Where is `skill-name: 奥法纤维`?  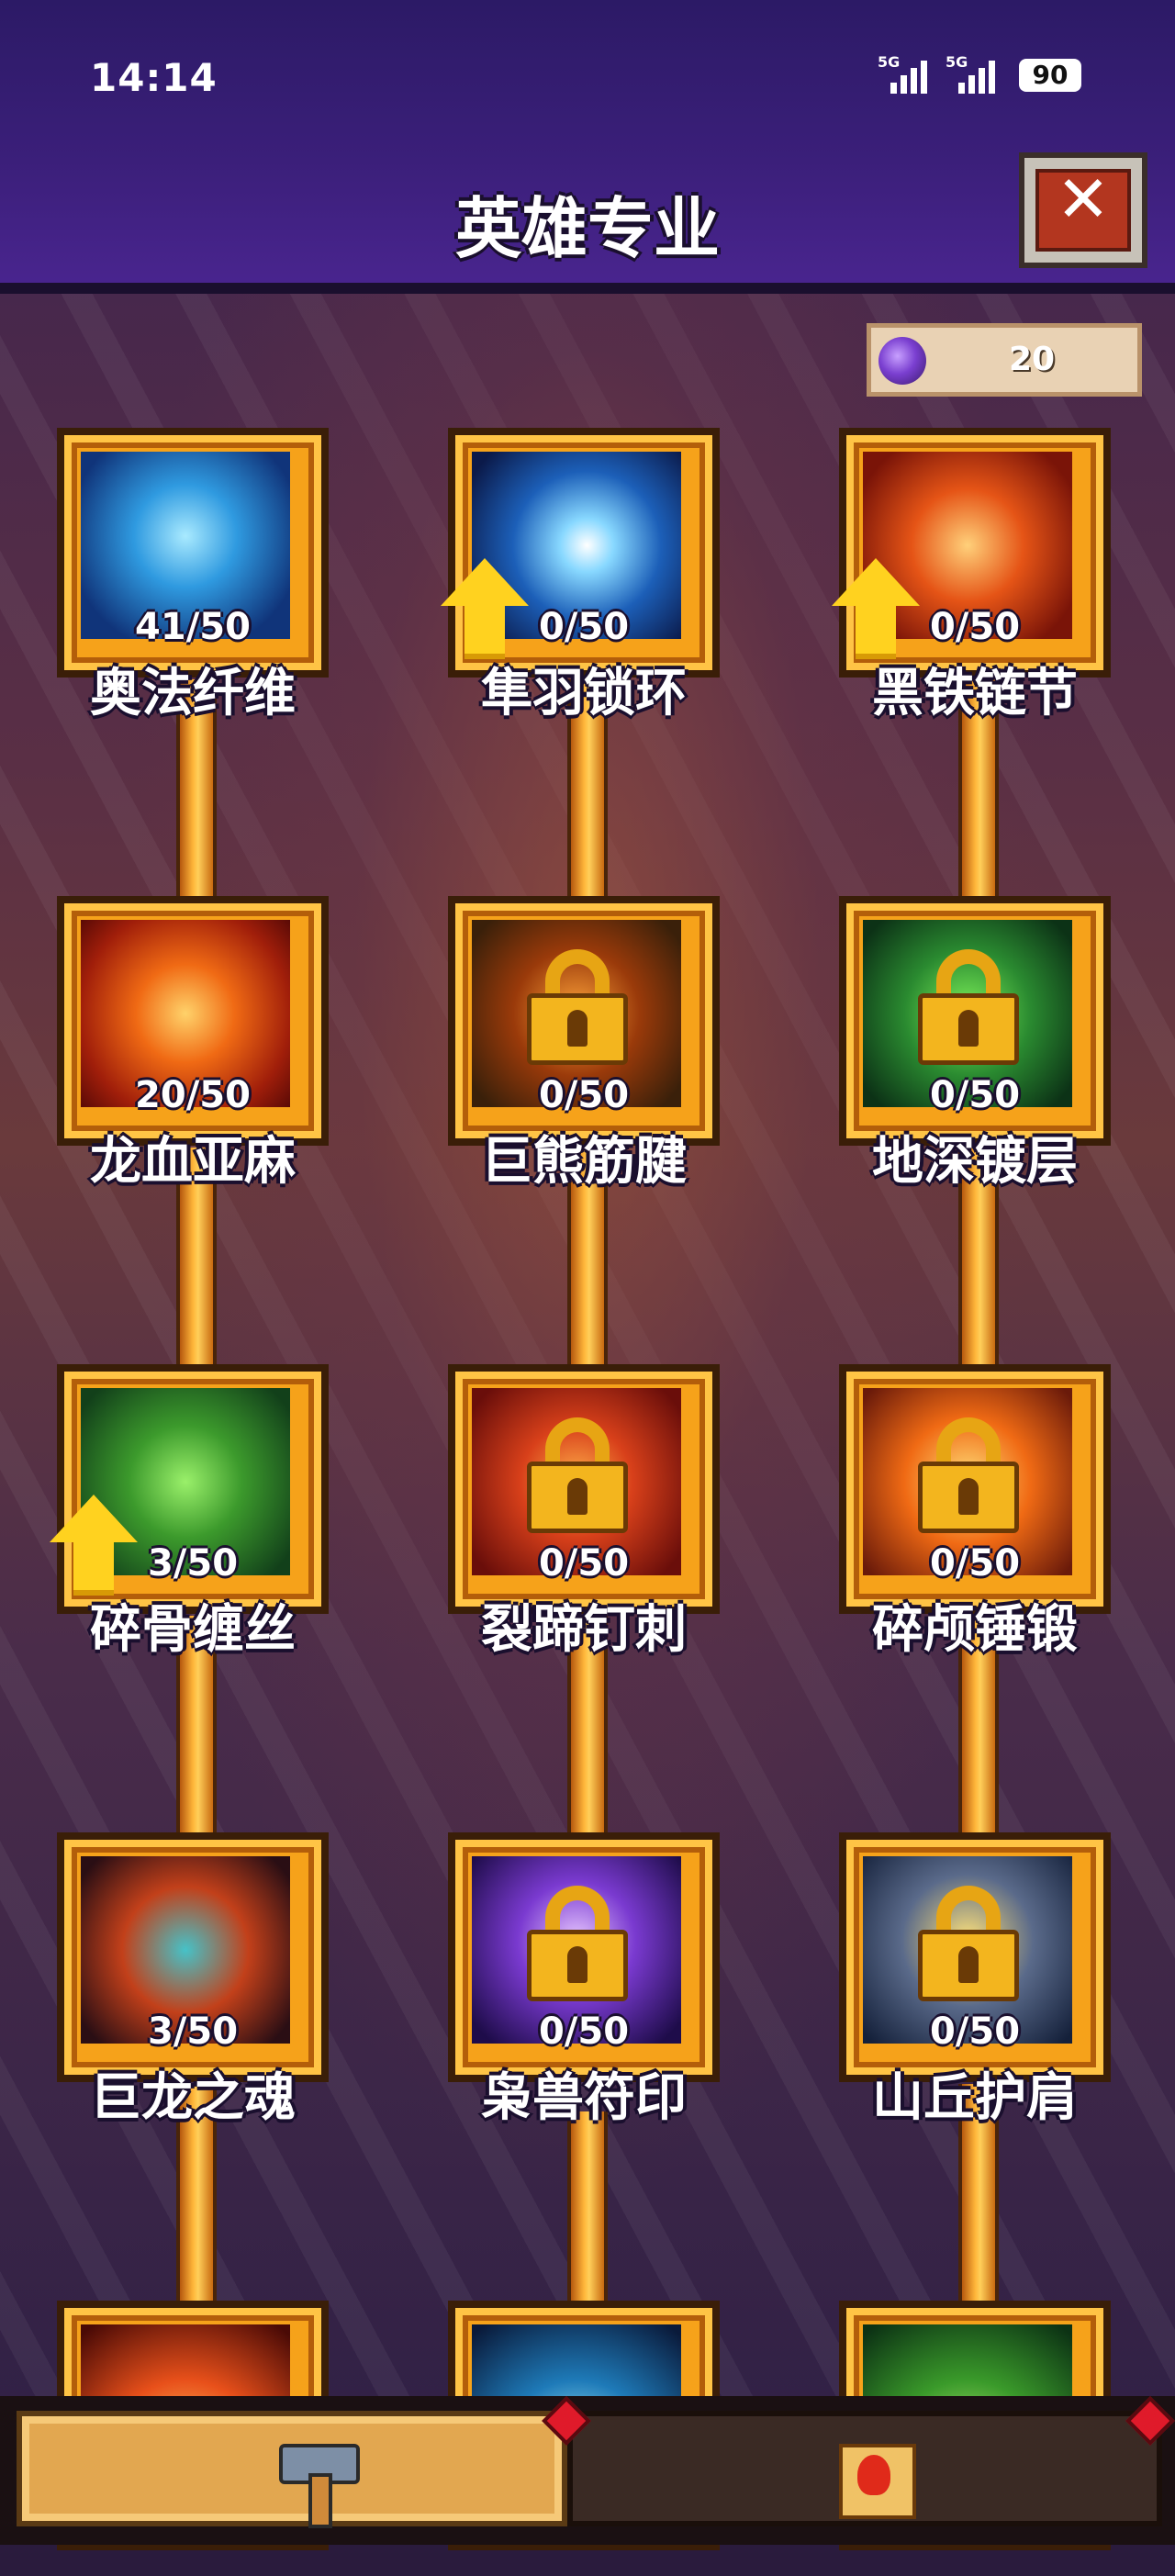 skill-name: 奥法纤维 is located at coordinates (193, 693).